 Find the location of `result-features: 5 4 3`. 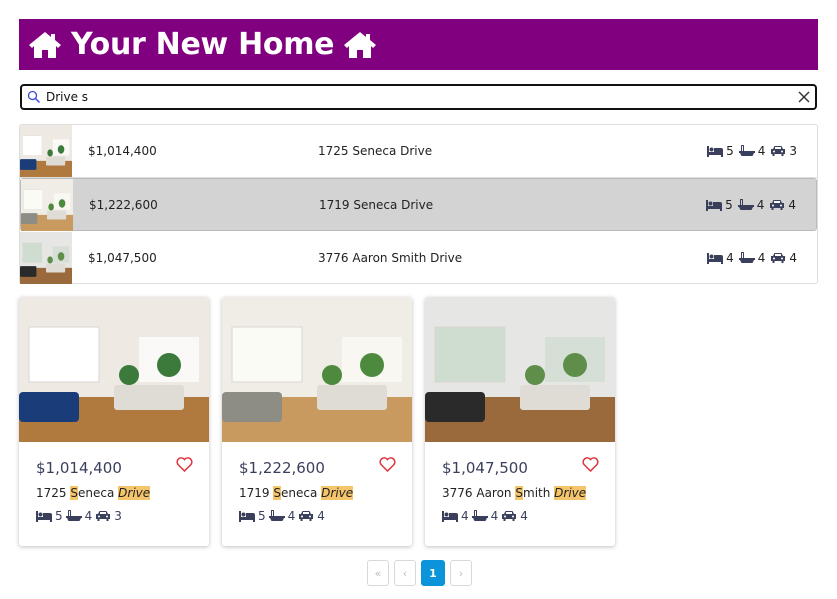

result-features: 5 4 3 is located at coordinates (753, 151).